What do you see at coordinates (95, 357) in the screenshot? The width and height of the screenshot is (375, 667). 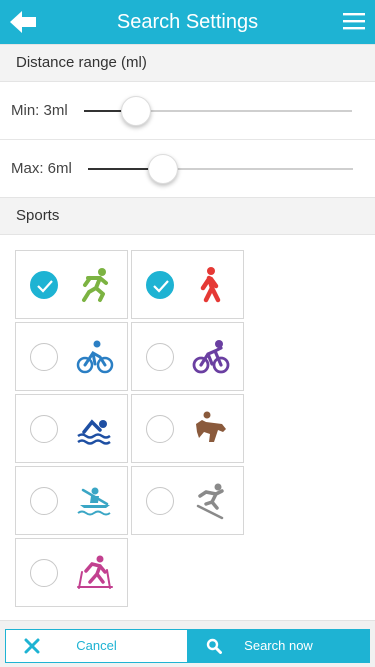 I see `cycling-icon` at bounding box center [95, 357].